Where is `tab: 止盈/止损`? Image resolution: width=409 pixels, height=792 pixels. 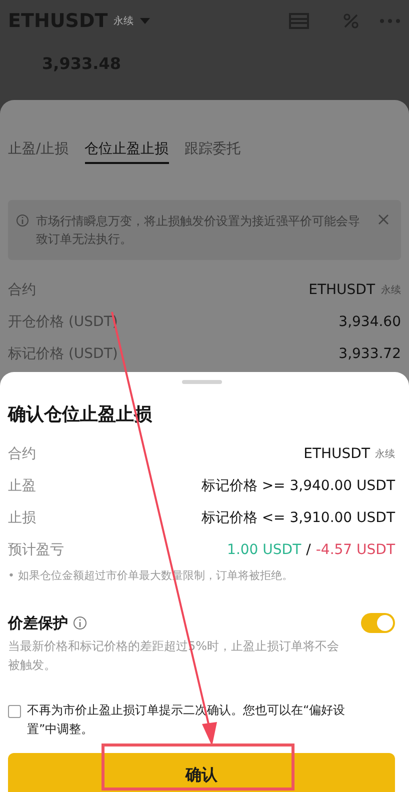
tab: 止盈/止损 is located at coordinates (38, 152).